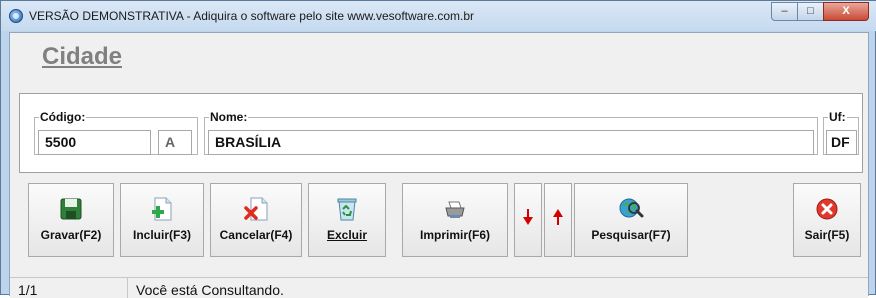 The height and width of the screenshot is (298, 876). I want to click on imprimir-label: Imprimir(F6), so click(454, 235).